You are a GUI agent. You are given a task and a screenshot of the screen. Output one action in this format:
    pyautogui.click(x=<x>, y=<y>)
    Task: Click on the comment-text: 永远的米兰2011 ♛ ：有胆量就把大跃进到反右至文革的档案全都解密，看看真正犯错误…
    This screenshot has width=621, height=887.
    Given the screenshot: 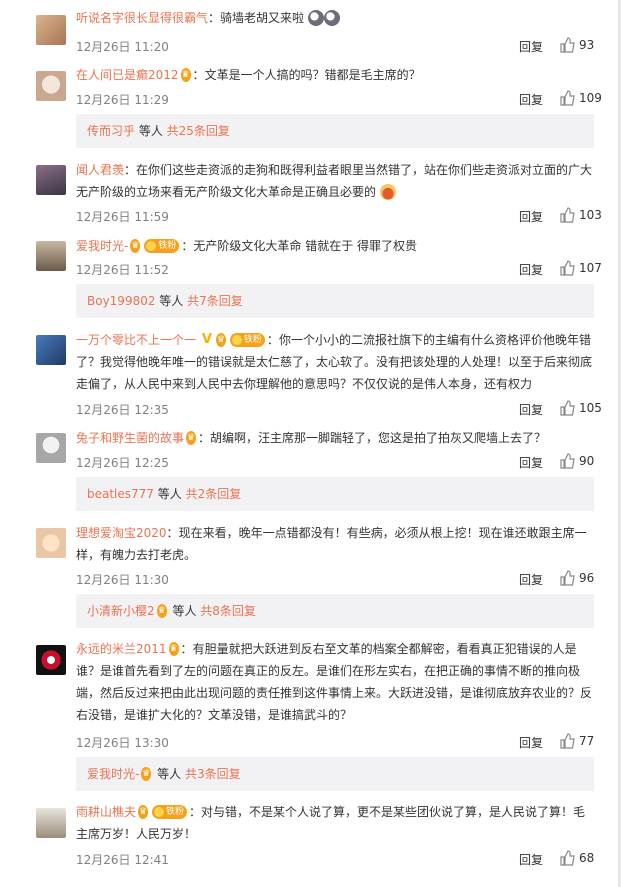 What is the action you would take?
    pyautogui.click(x=336, y=682)
    